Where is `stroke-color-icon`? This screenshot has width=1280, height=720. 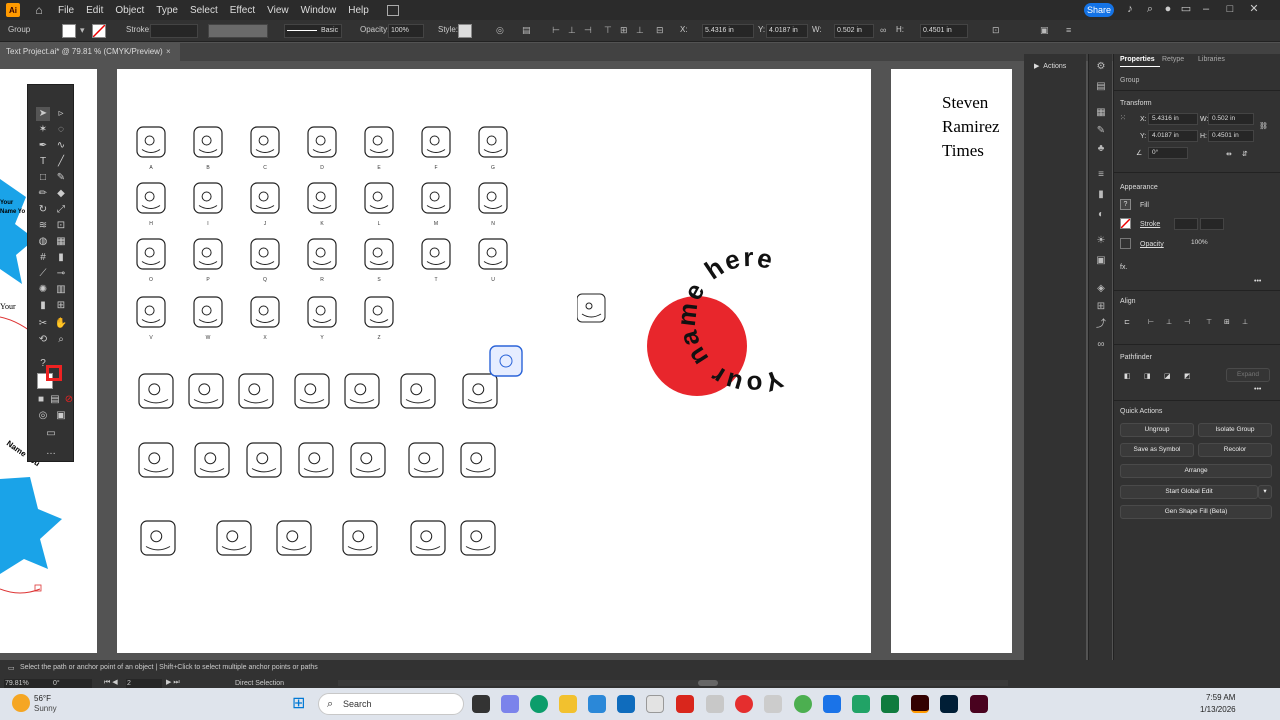
stroke-color-icon is located at coordinates (54, 373).